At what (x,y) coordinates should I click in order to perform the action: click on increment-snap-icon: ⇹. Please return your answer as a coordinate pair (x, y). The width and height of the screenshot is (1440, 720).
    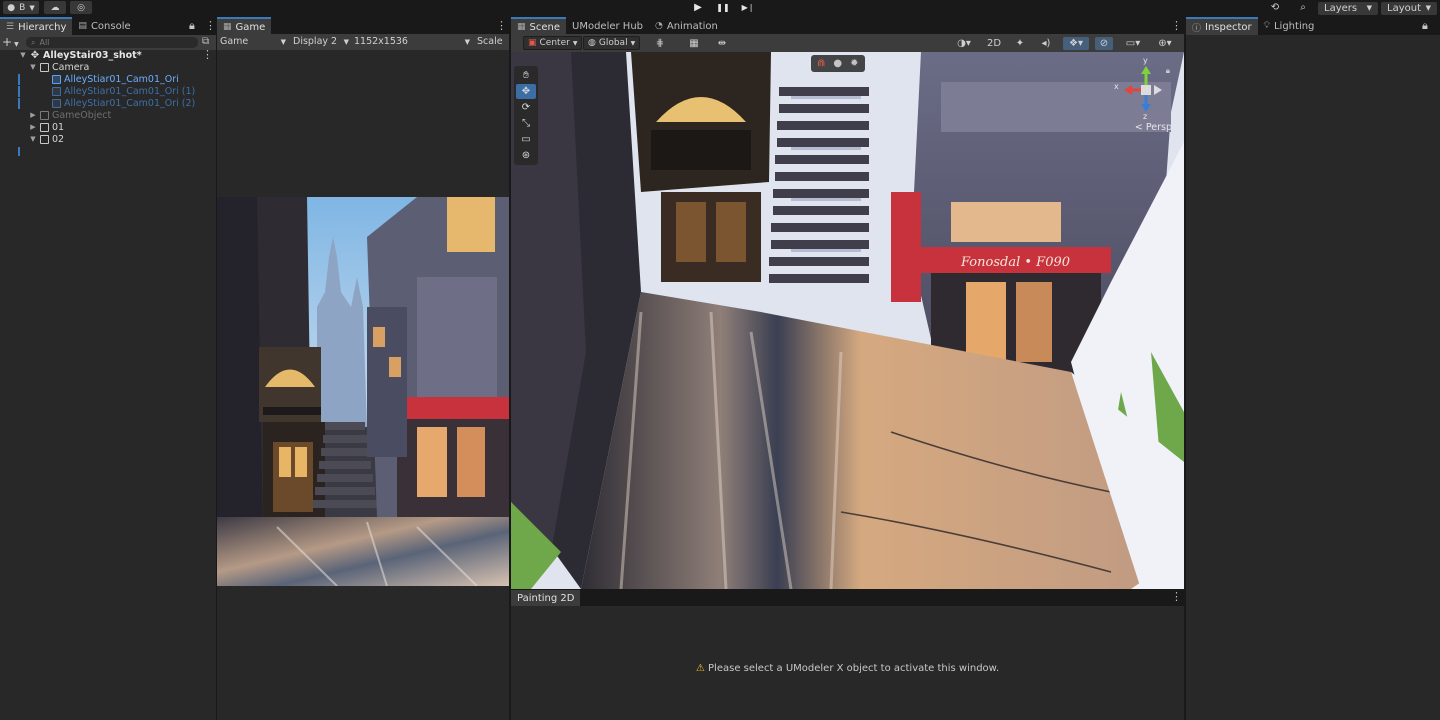
    Looking at the image, I should click on (722, 43).